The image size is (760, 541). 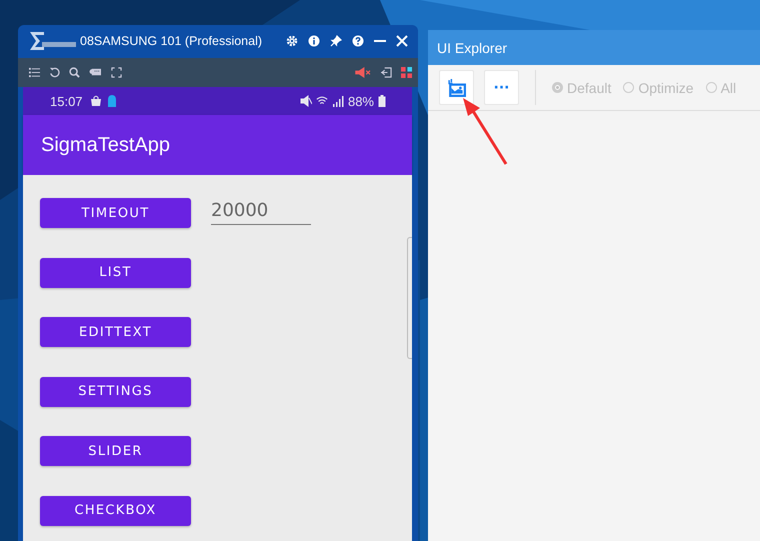 I want to click on more-button: ···, so click(x=501, y=87).